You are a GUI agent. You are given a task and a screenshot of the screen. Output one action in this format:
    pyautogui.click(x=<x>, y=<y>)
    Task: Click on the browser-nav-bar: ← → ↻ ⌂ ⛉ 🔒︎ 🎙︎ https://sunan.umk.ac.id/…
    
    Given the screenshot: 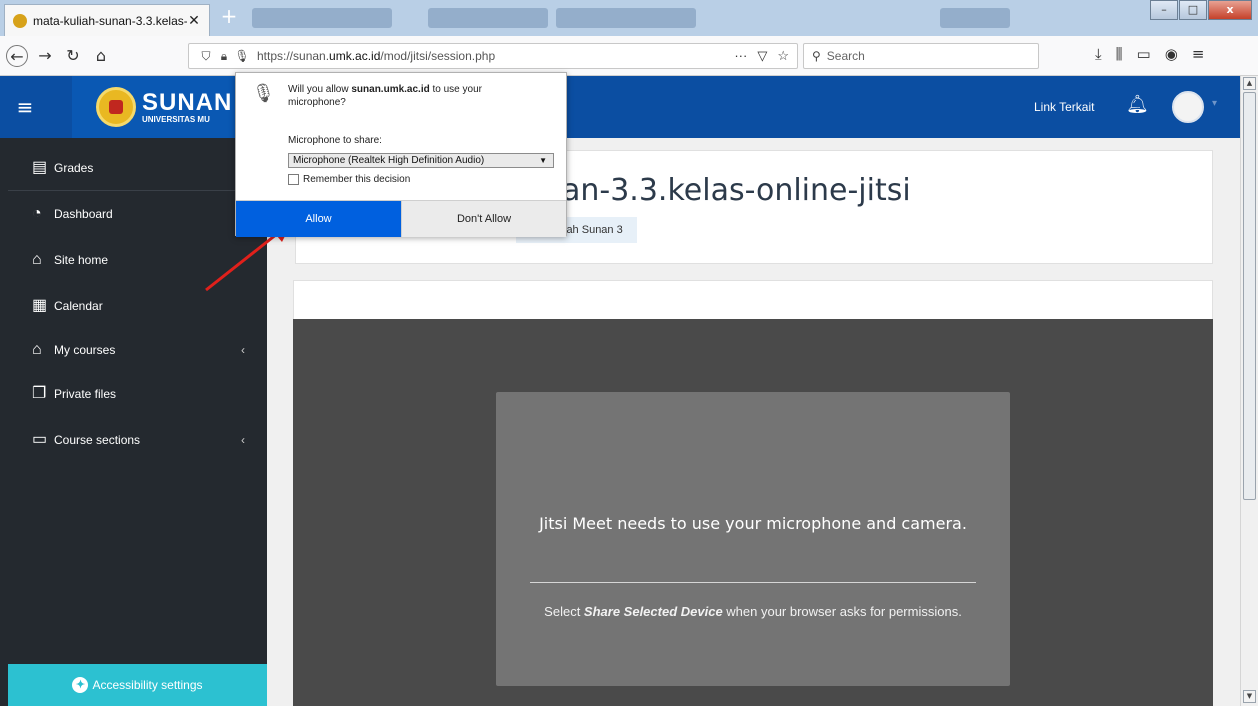 What is the action you would take?
    pyautogui.click(x=629, y=56)
    